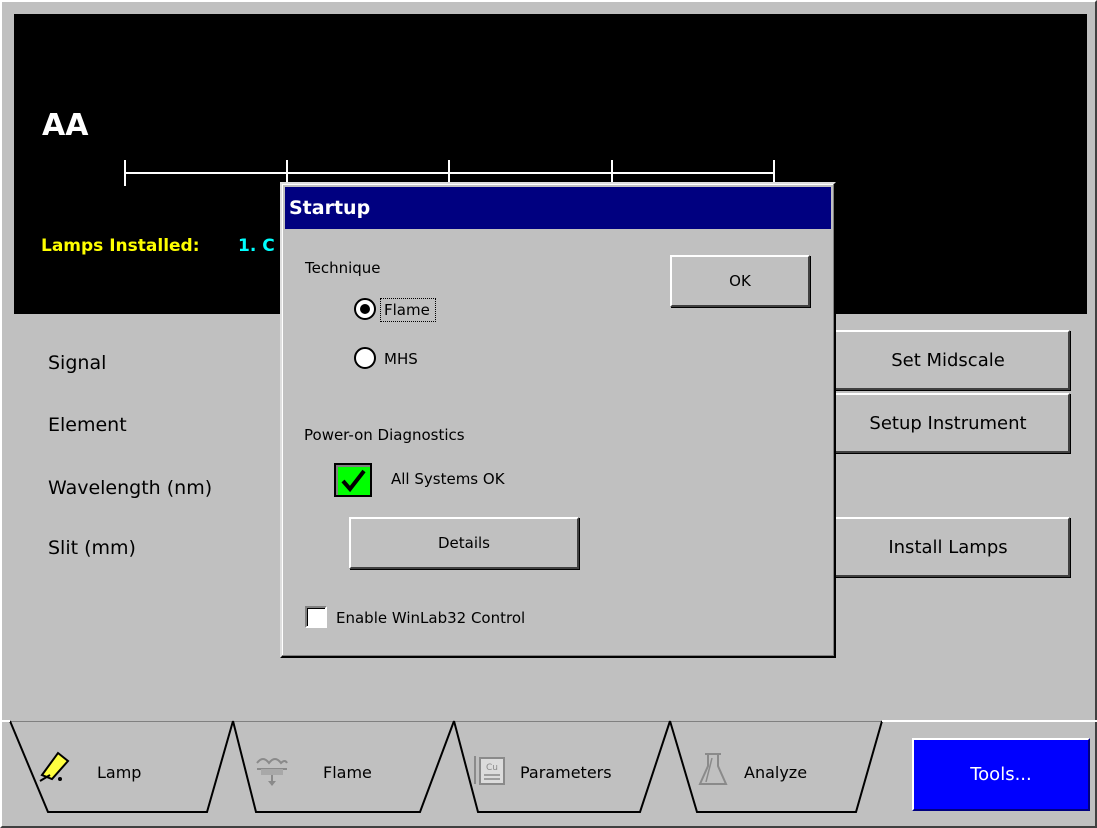 Image resolution: width=1097 pixels, height=828 pixels. What do you see at coordinates (92, 548) in the screenshot?
I see `slit-label: Slit (mm)` at bounding box center [92, 548].